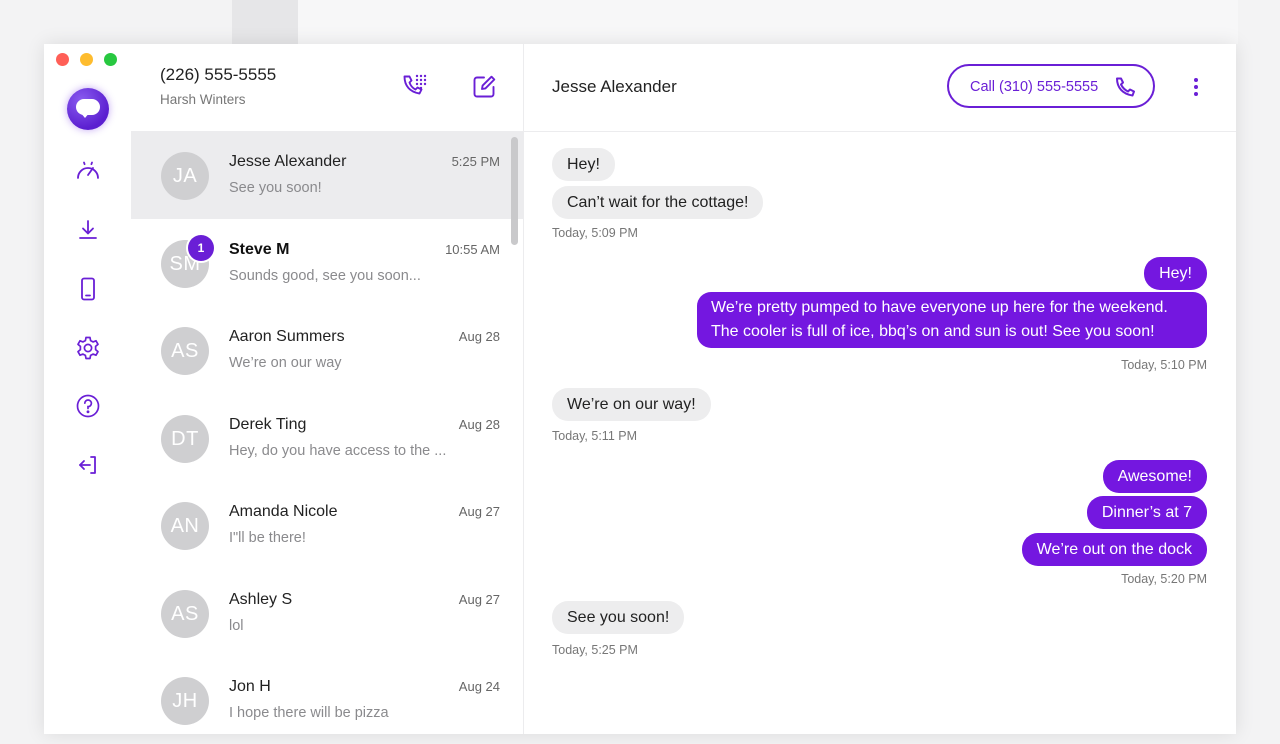 The height and width of the screenshot is (744, 1280). I want to click on more-options-button, so click(1196, 88).